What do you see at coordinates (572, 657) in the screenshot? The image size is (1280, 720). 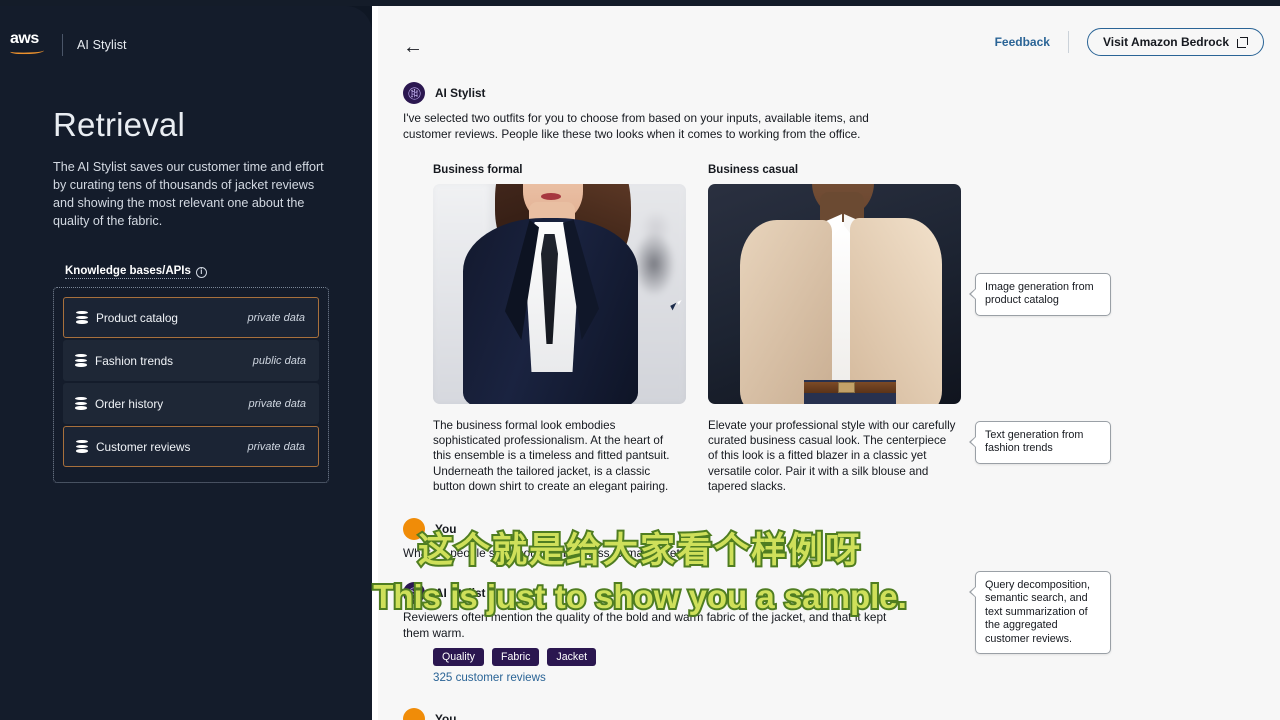 I see `review-tag-jacket: Jacket` at bounding box center [572, 657].